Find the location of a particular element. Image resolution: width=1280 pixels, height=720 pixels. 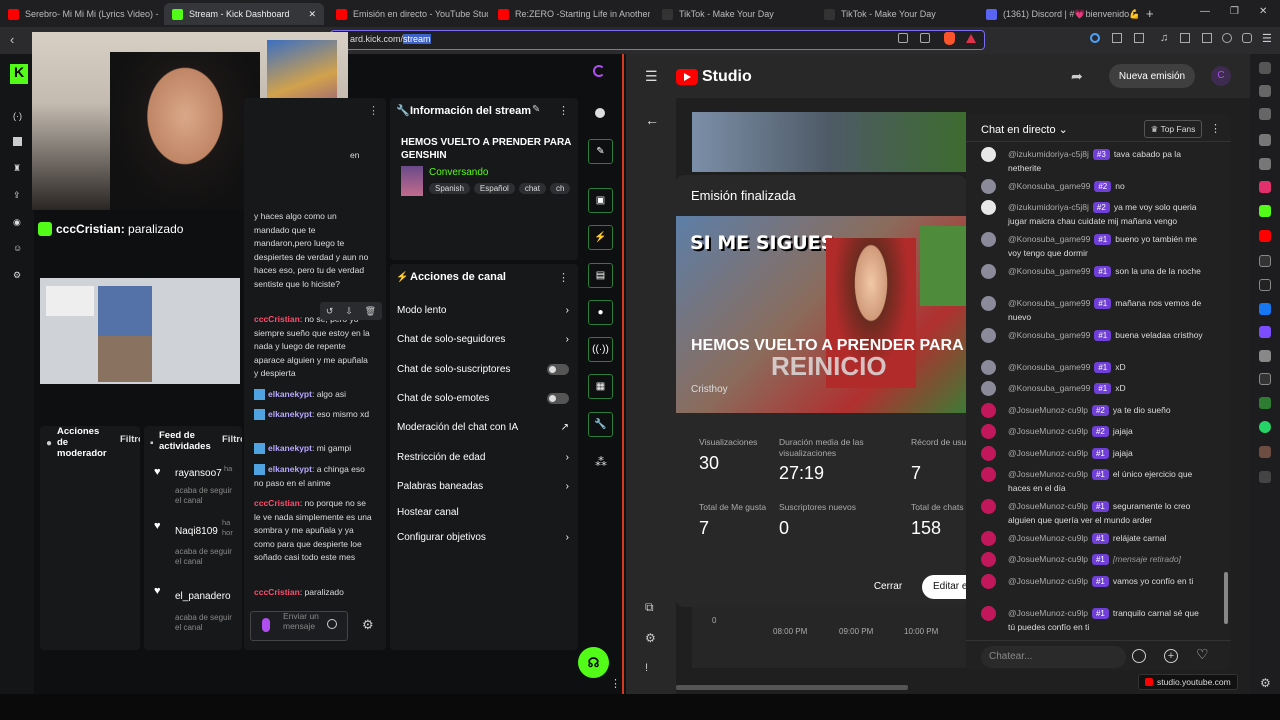

new-stream-button: Nueva emisión is located at coordinates (1152, 76).